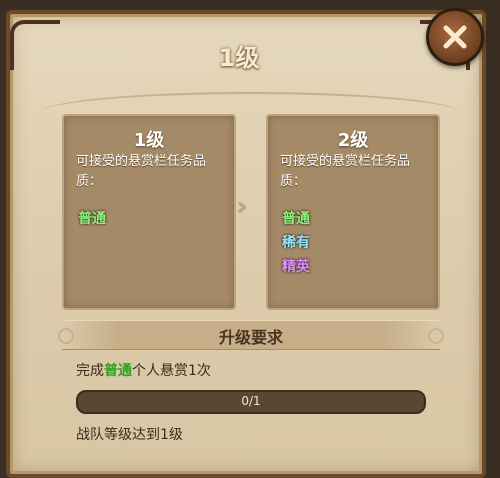  Describe the element at coordinates (242, 207) in the screenshot. I see `double-chevron-right-icon: ›››` at that location.